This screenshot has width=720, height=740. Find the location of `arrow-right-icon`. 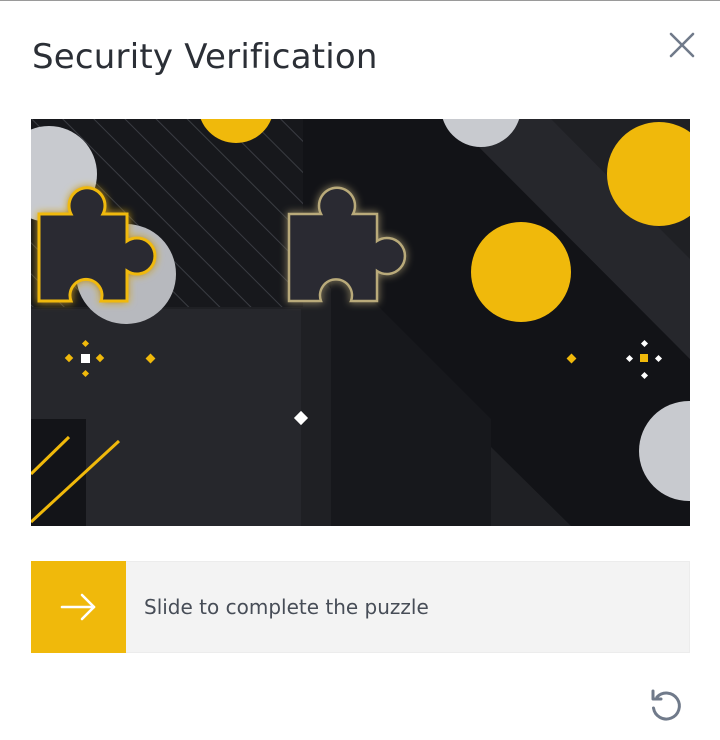

arrow-right-icon is located at coordinates (77, 607).